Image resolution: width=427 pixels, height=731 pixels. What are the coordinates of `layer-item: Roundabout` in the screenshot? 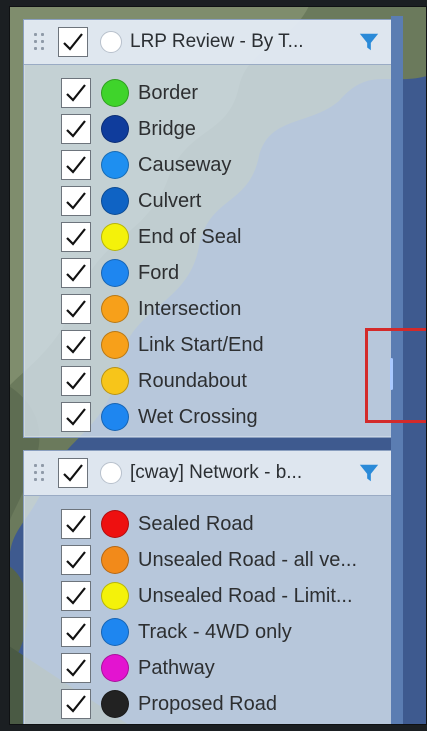 It's located at (208, 381).